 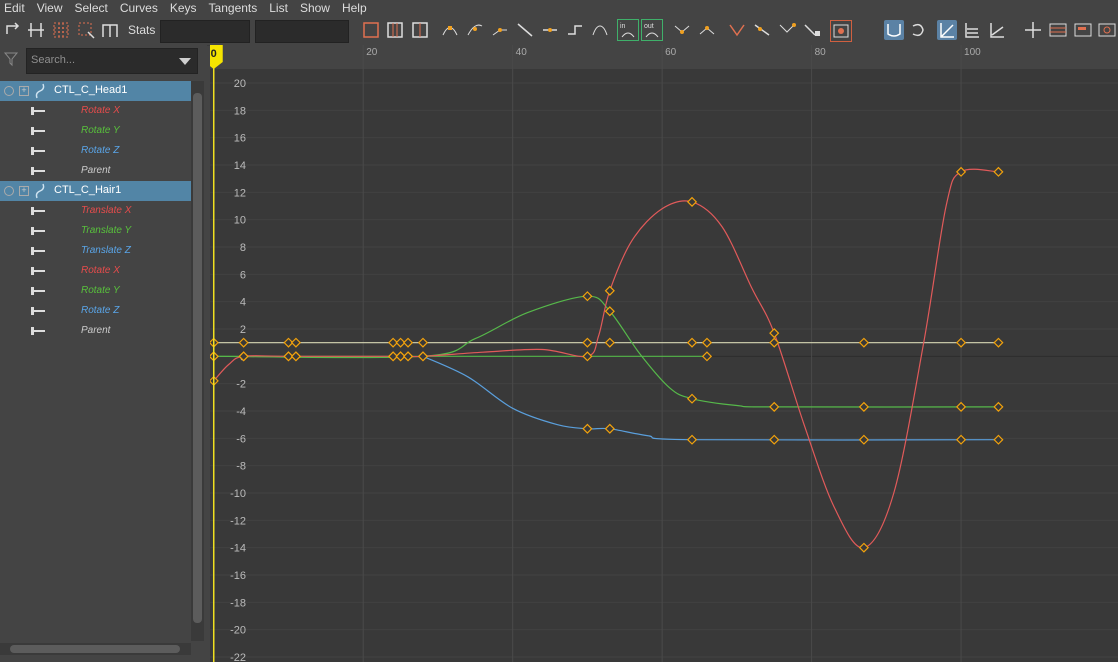 What do you see at coordinates (86, 30) in the screenshot?
I see `region-select-icon` at bounding box center [86, 30].